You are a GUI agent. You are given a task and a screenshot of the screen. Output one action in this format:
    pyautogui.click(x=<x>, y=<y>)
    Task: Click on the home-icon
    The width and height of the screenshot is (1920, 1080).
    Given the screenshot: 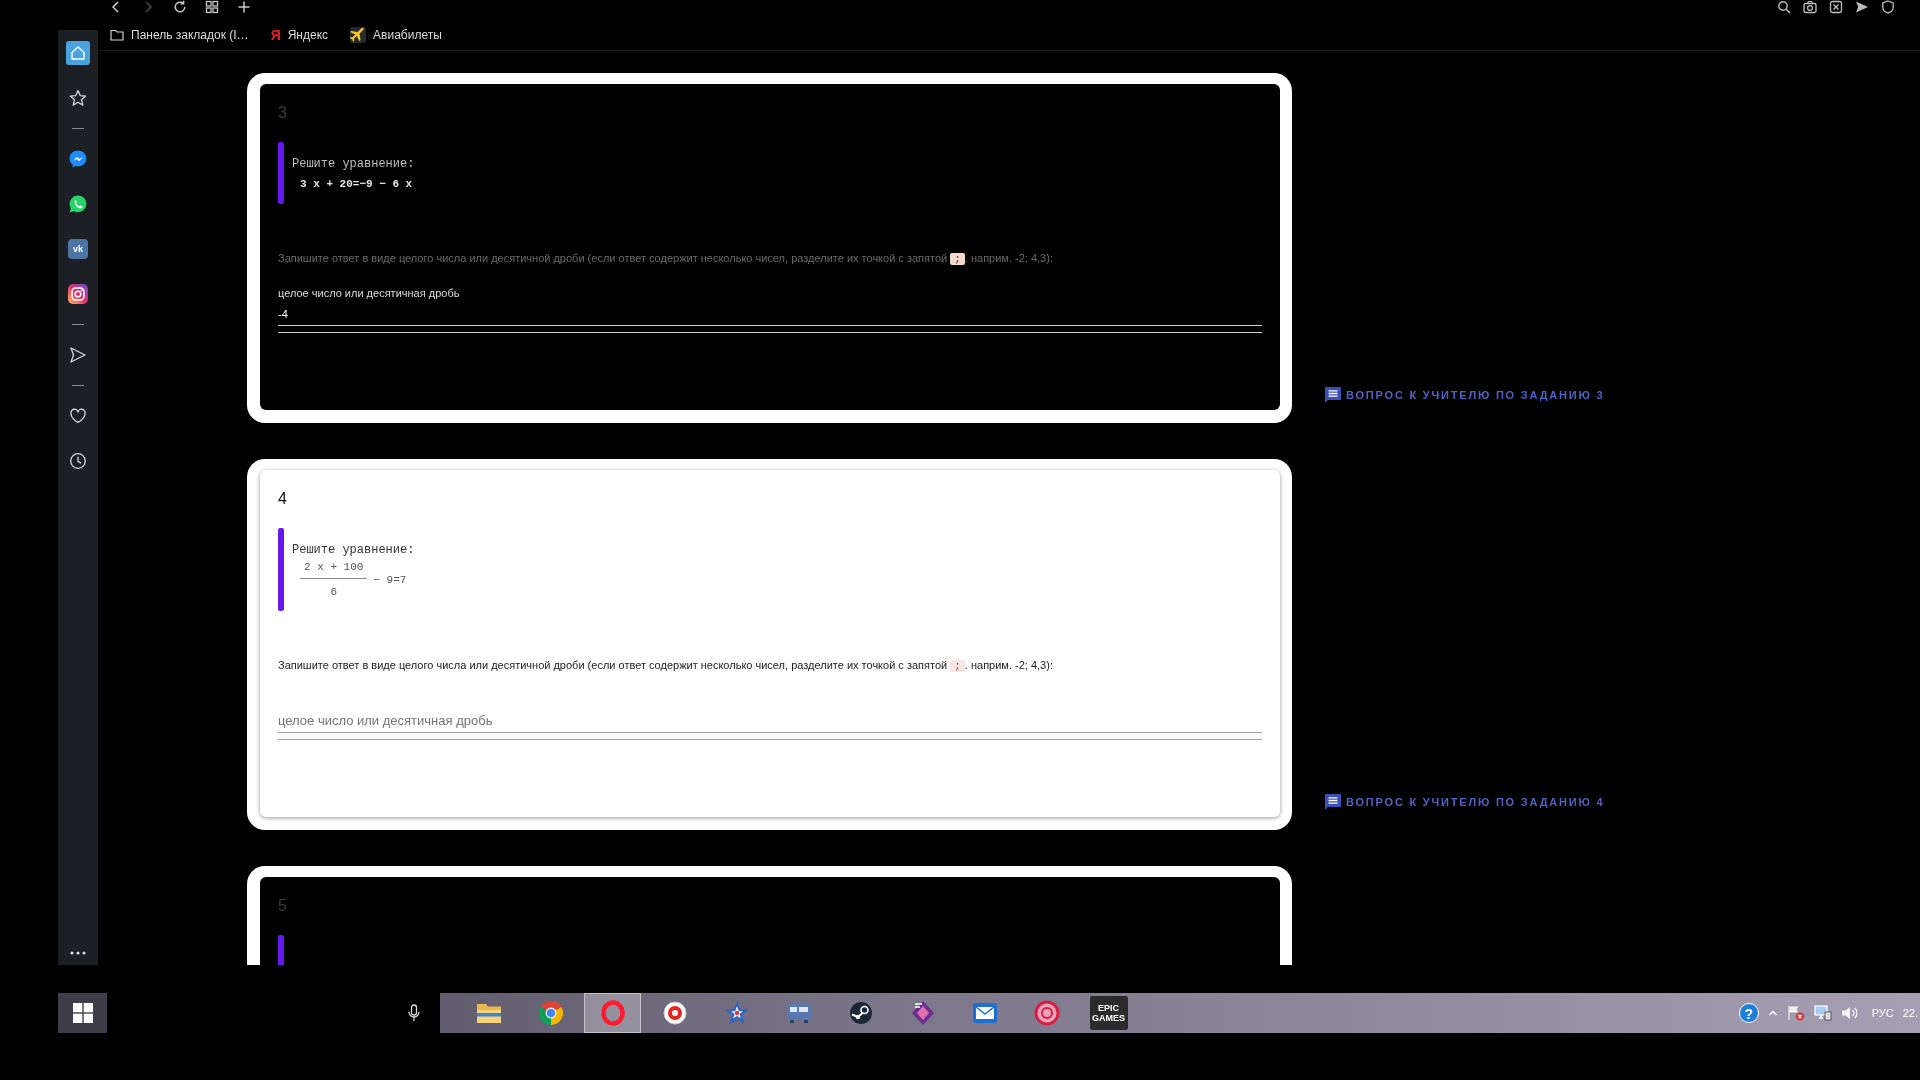 What is the action you would take?
    pyautogui.click(x=78, y=53)
    